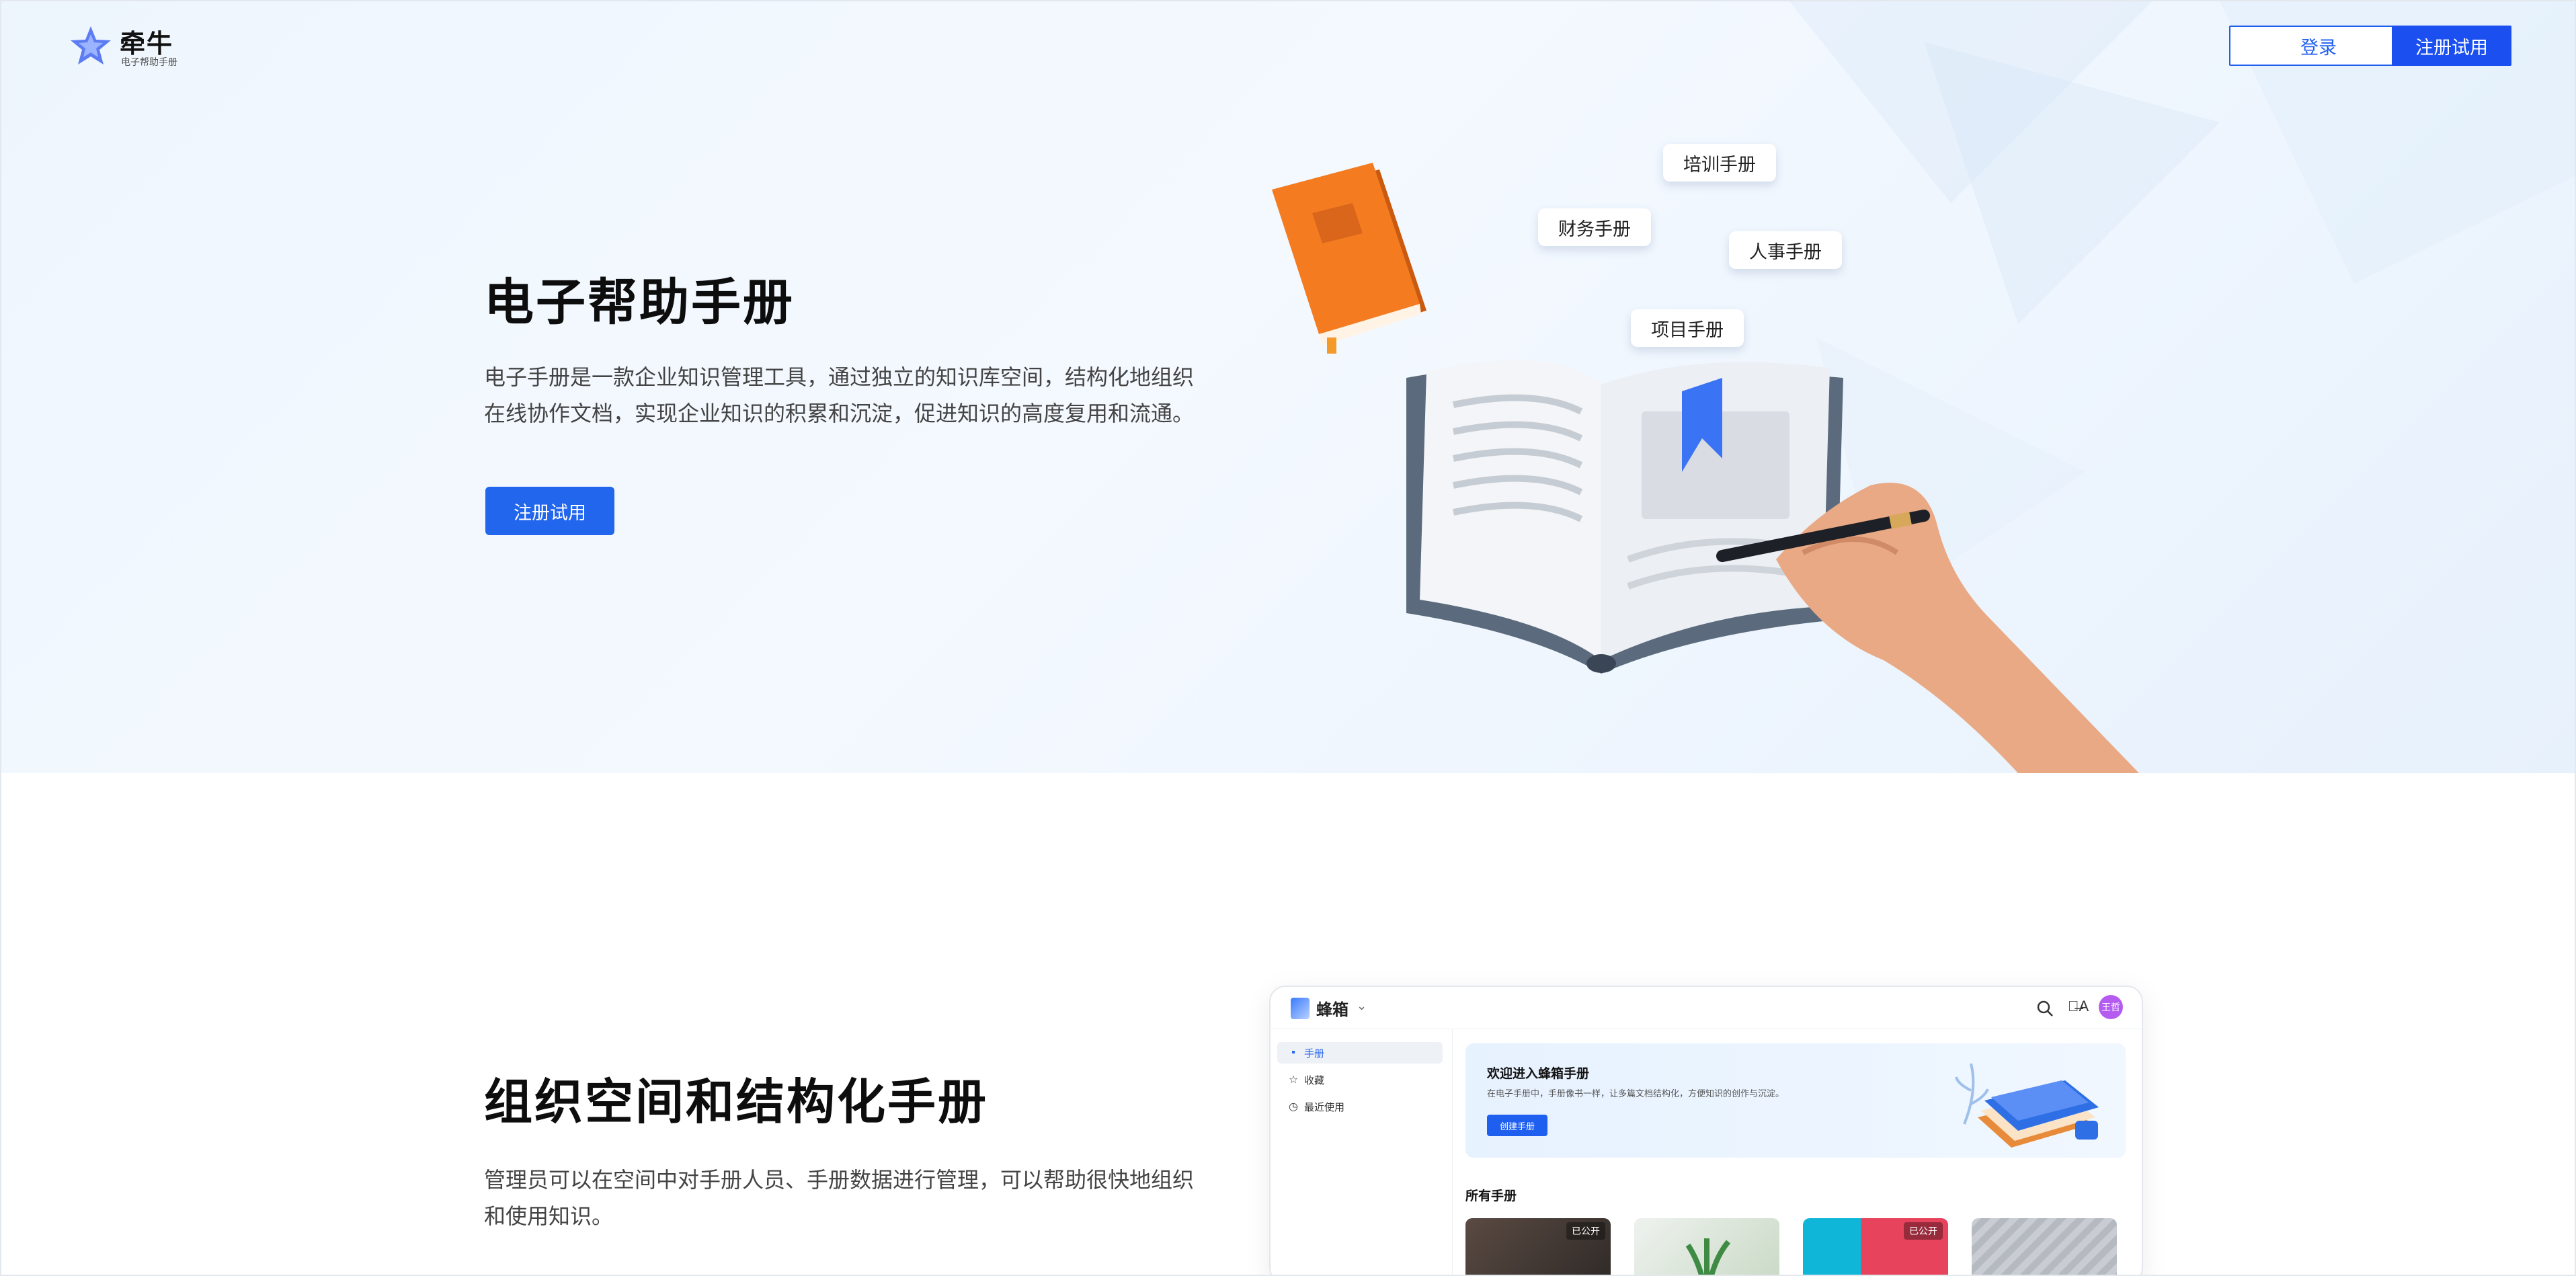 The width and height of the screenshot is (2576, 1276). I want to click on brand-name: 牵牛, so click(147, 44).